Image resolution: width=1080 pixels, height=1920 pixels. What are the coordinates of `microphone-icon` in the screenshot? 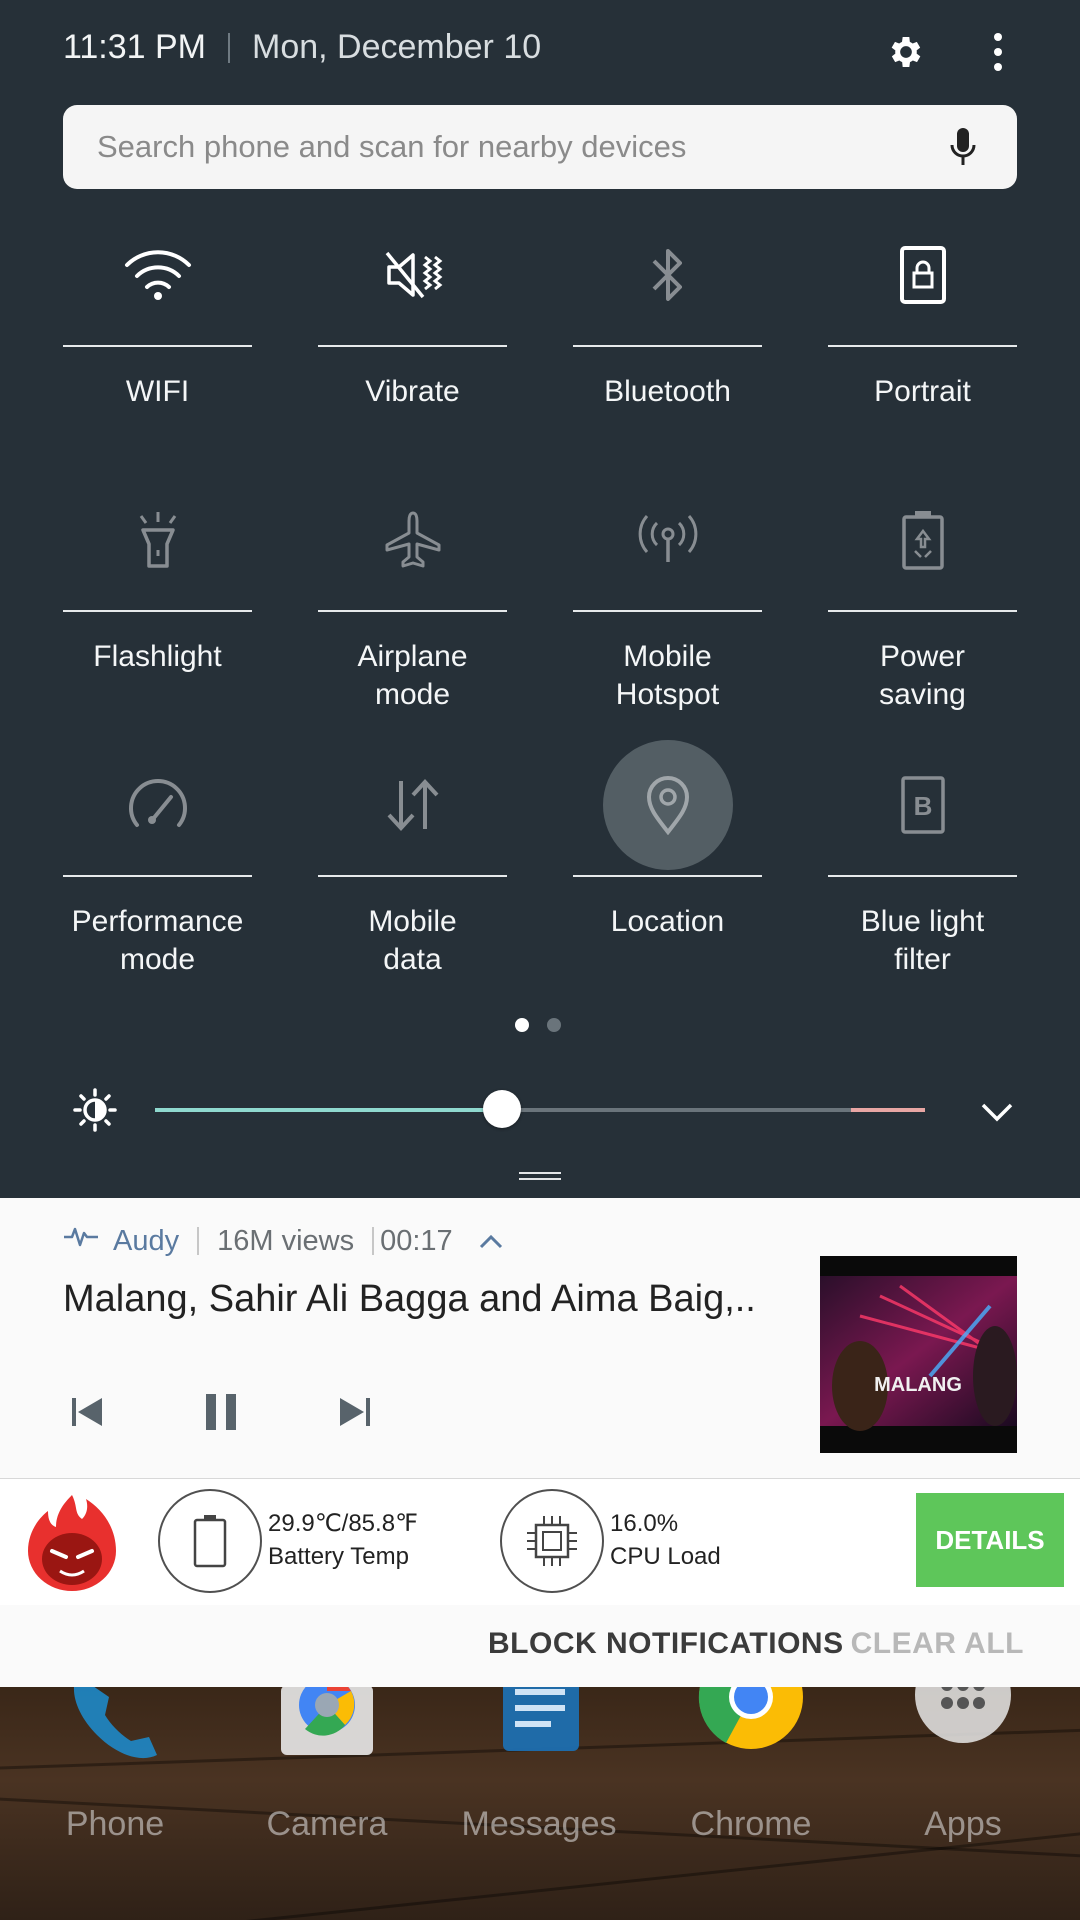 It's located at (963, 147).